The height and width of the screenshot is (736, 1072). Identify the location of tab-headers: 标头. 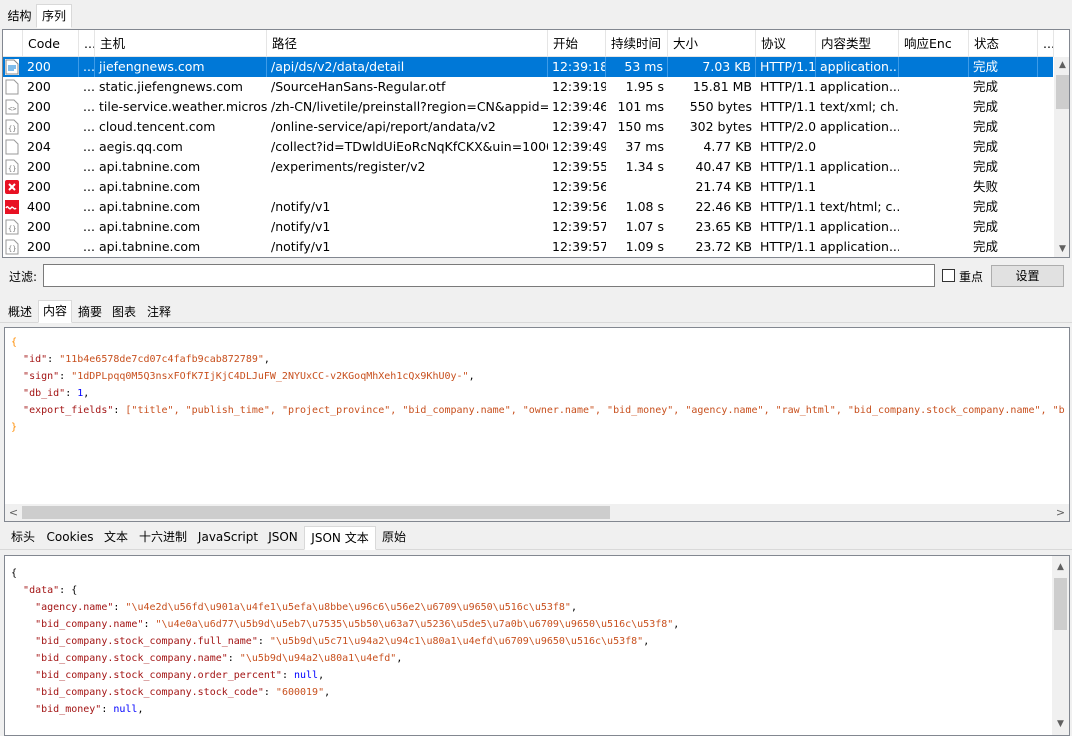
(23, 537).